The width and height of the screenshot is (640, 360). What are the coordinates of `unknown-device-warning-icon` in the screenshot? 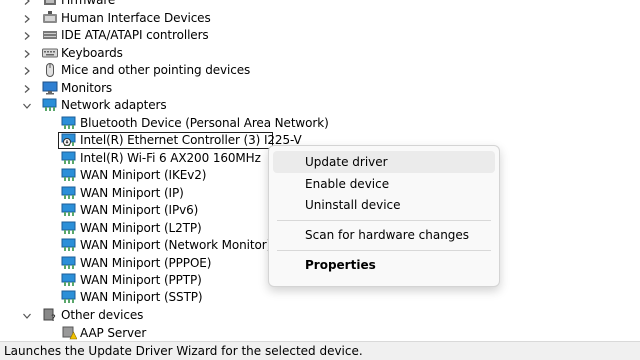 It's located at (69, 333).